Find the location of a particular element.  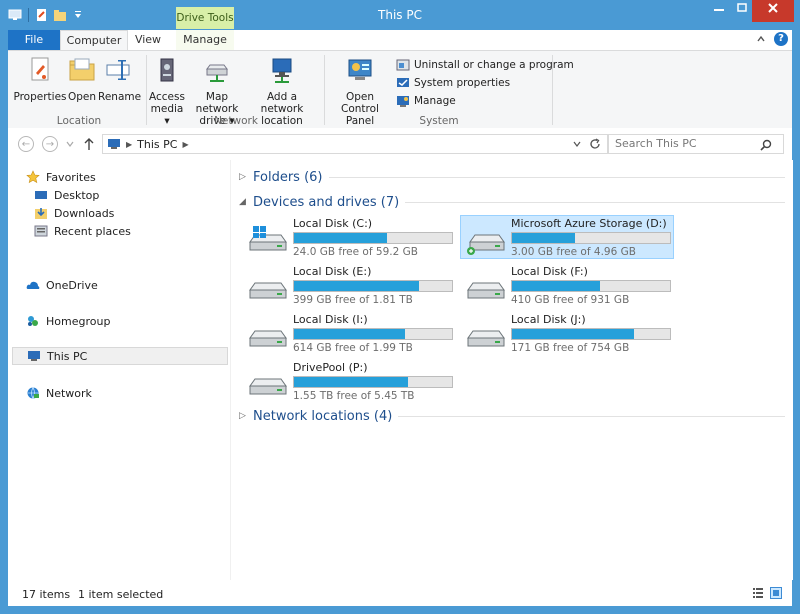

network-locations-group-header: ▷ Network locations (4) is located at coordinates (512, 416).